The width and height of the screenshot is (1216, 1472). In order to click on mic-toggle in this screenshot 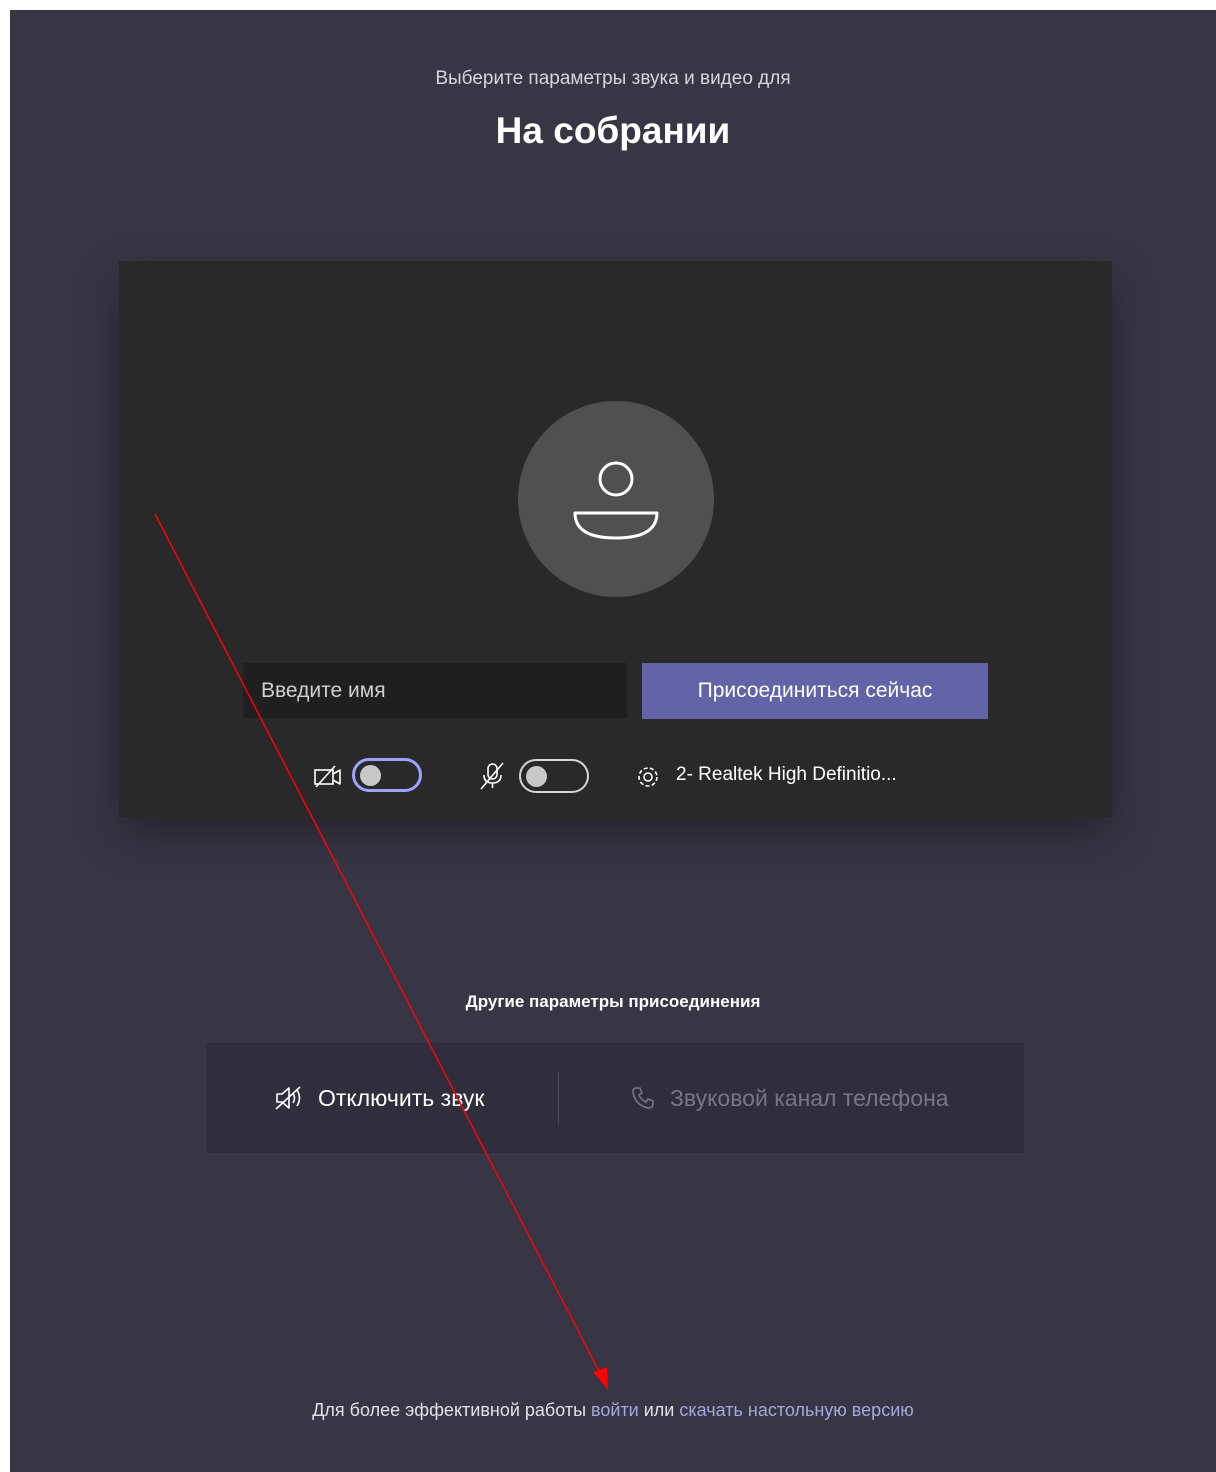, I will do `click(554, 776)`.